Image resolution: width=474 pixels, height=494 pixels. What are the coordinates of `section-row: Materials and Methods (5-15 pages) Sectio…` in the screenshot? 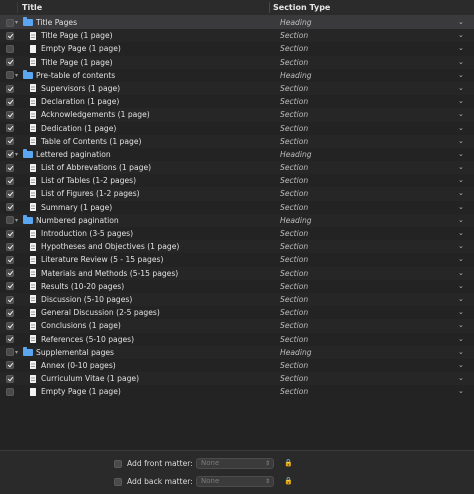 It's located at (237, 273).